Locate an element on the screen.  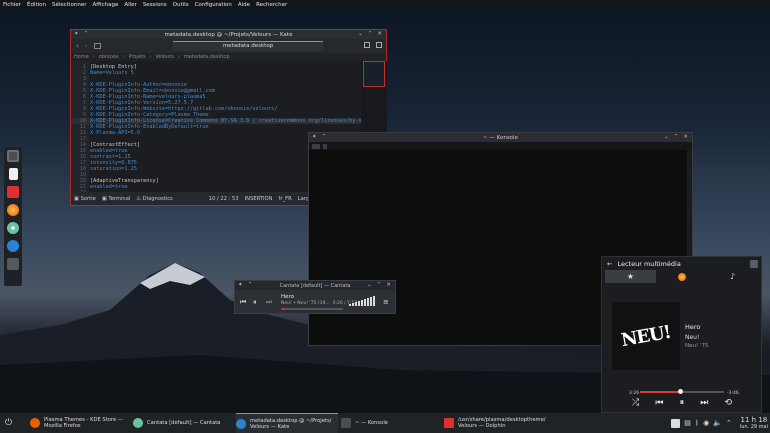
clipboard-icon: ▤ is located at coordinates (687, 423).